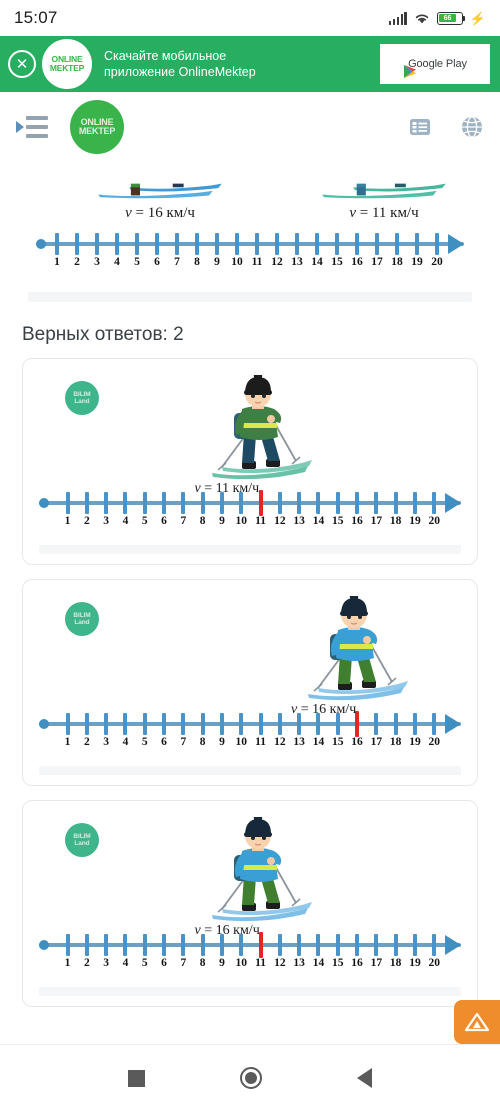 The height and width of the screenshot is (1111, 500). I want to click on close-icon: ✕, so click(22, 64).